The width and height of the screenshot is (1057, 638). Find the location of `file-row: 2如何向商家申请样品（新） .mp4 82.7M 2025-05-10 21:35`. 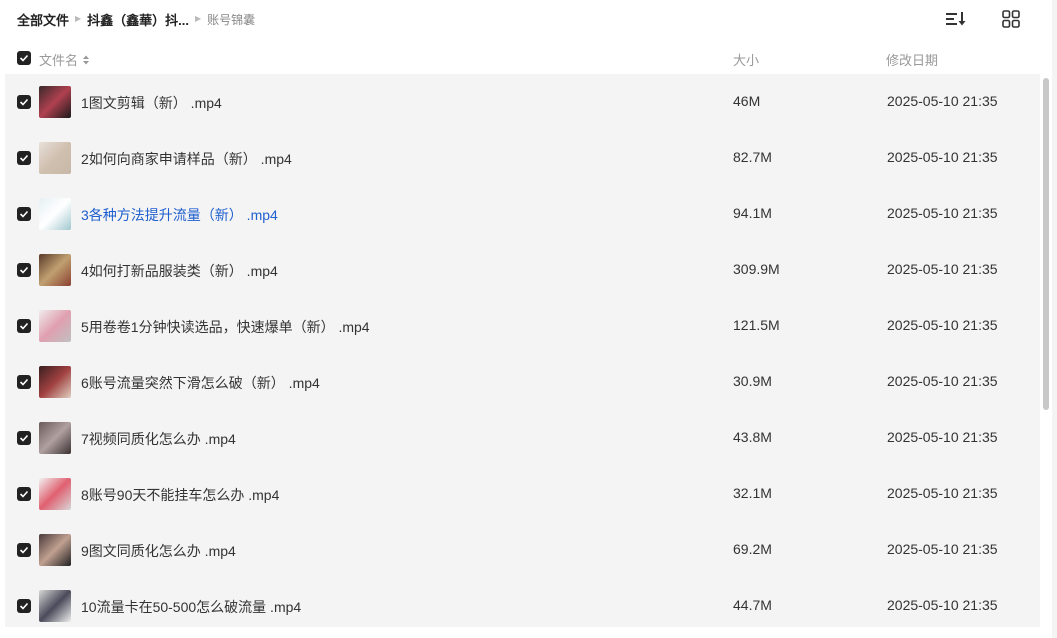

file-row: 2如何向商家申请样品（新） .mp4 82.7M 2025-05-10 21:35 is located at coordinates (522, 158).